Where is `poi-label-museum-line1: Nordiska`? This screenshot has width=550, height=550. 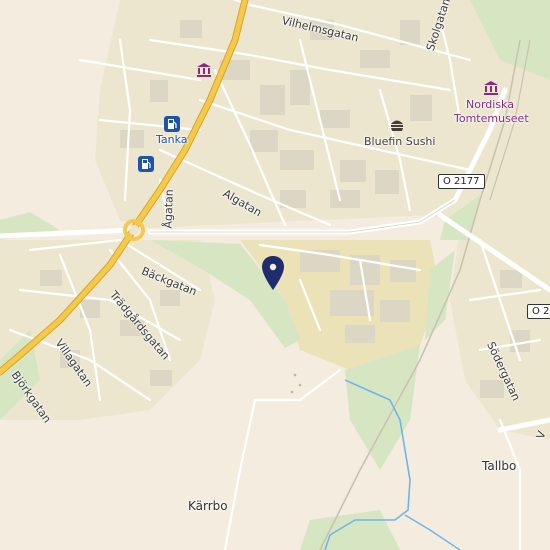 poi-label-museum-line1: Nordiska is located at coordinates (490, 104).